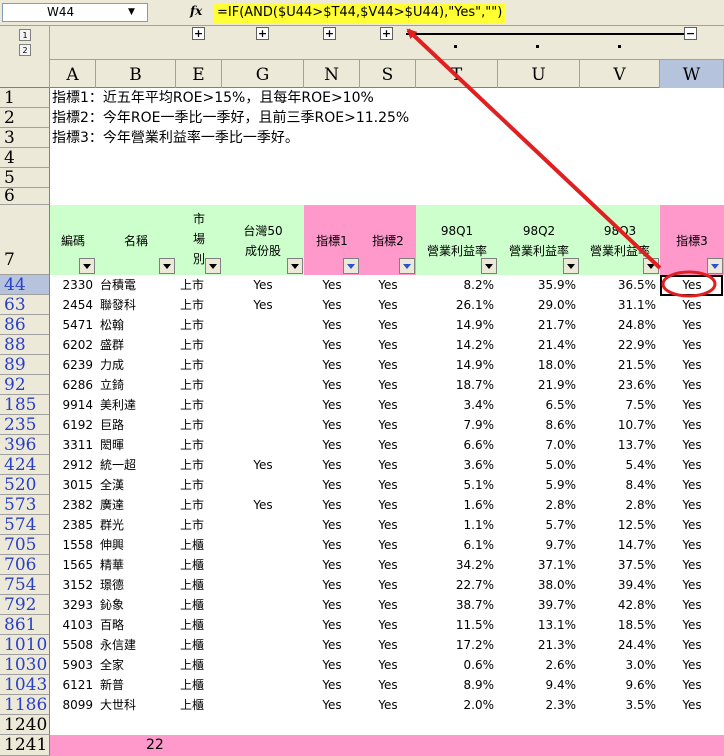 The image size is (724, 756). Describe the element at coordinates (457, 645) in the screenshot. I see `cell-q1: 17.2%` at that location.